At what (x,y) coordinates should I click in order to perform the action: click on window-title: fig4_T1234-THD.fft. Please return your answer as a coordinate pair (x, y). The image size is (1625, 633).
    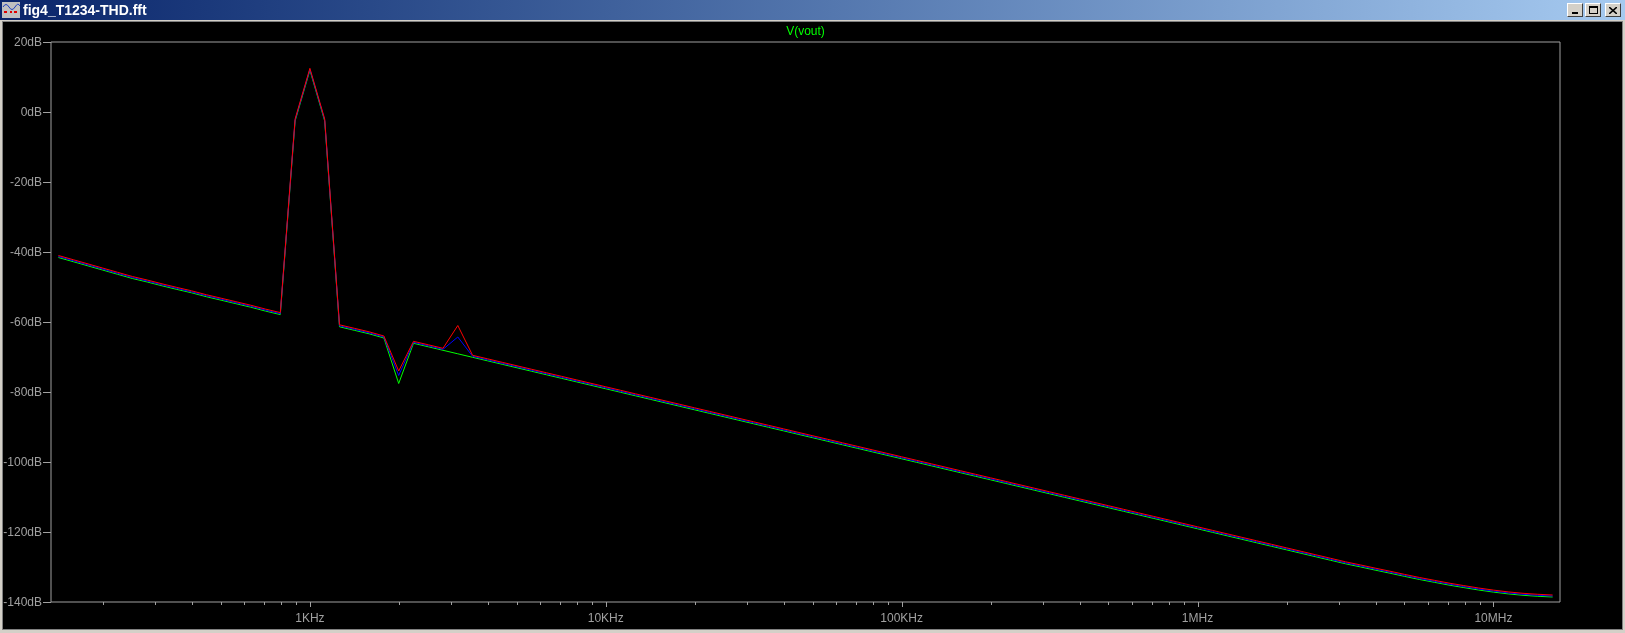
    Looking at the image, I should click on (85, 10).